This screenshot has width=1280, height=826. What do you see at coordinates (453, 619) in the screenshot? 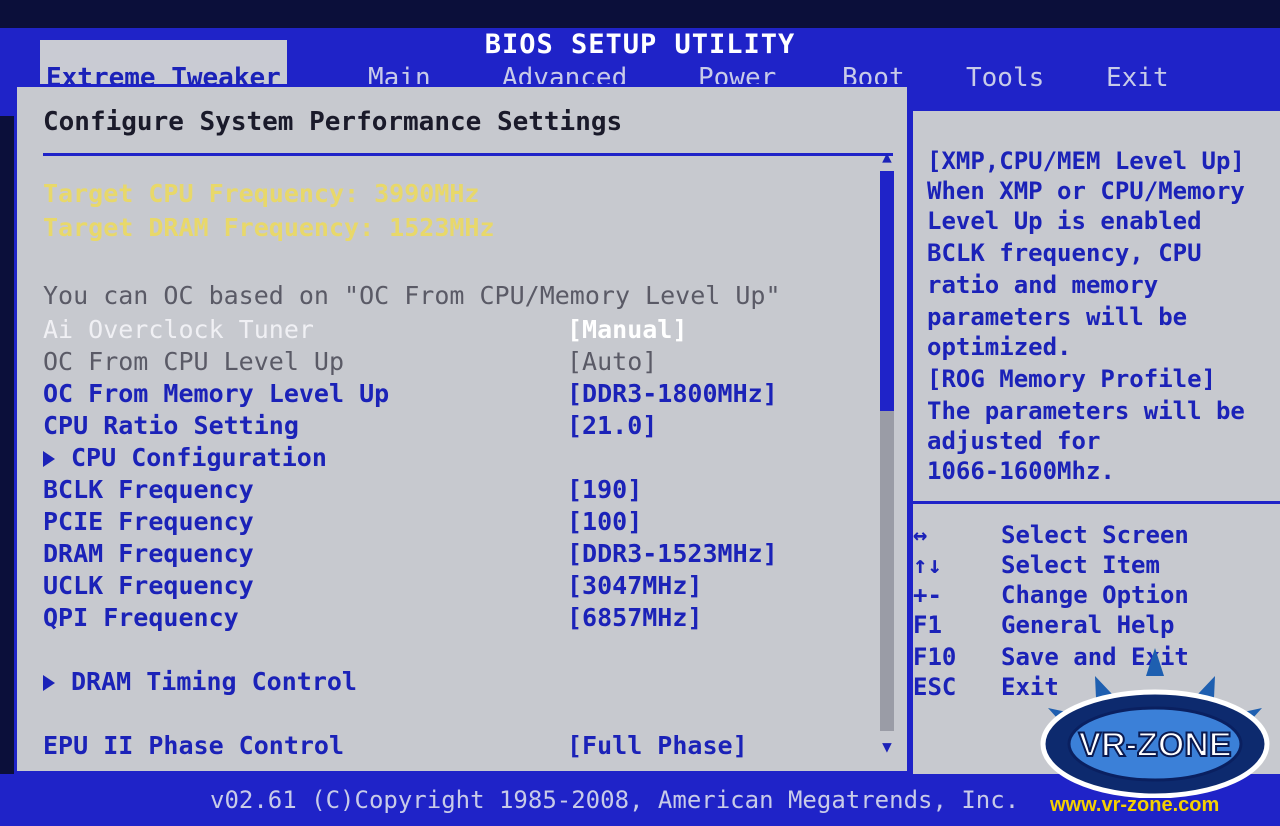
I see `setting-qpi-frequency: QPI Frequency [6857MHz]` at bounding box center [453, 619].